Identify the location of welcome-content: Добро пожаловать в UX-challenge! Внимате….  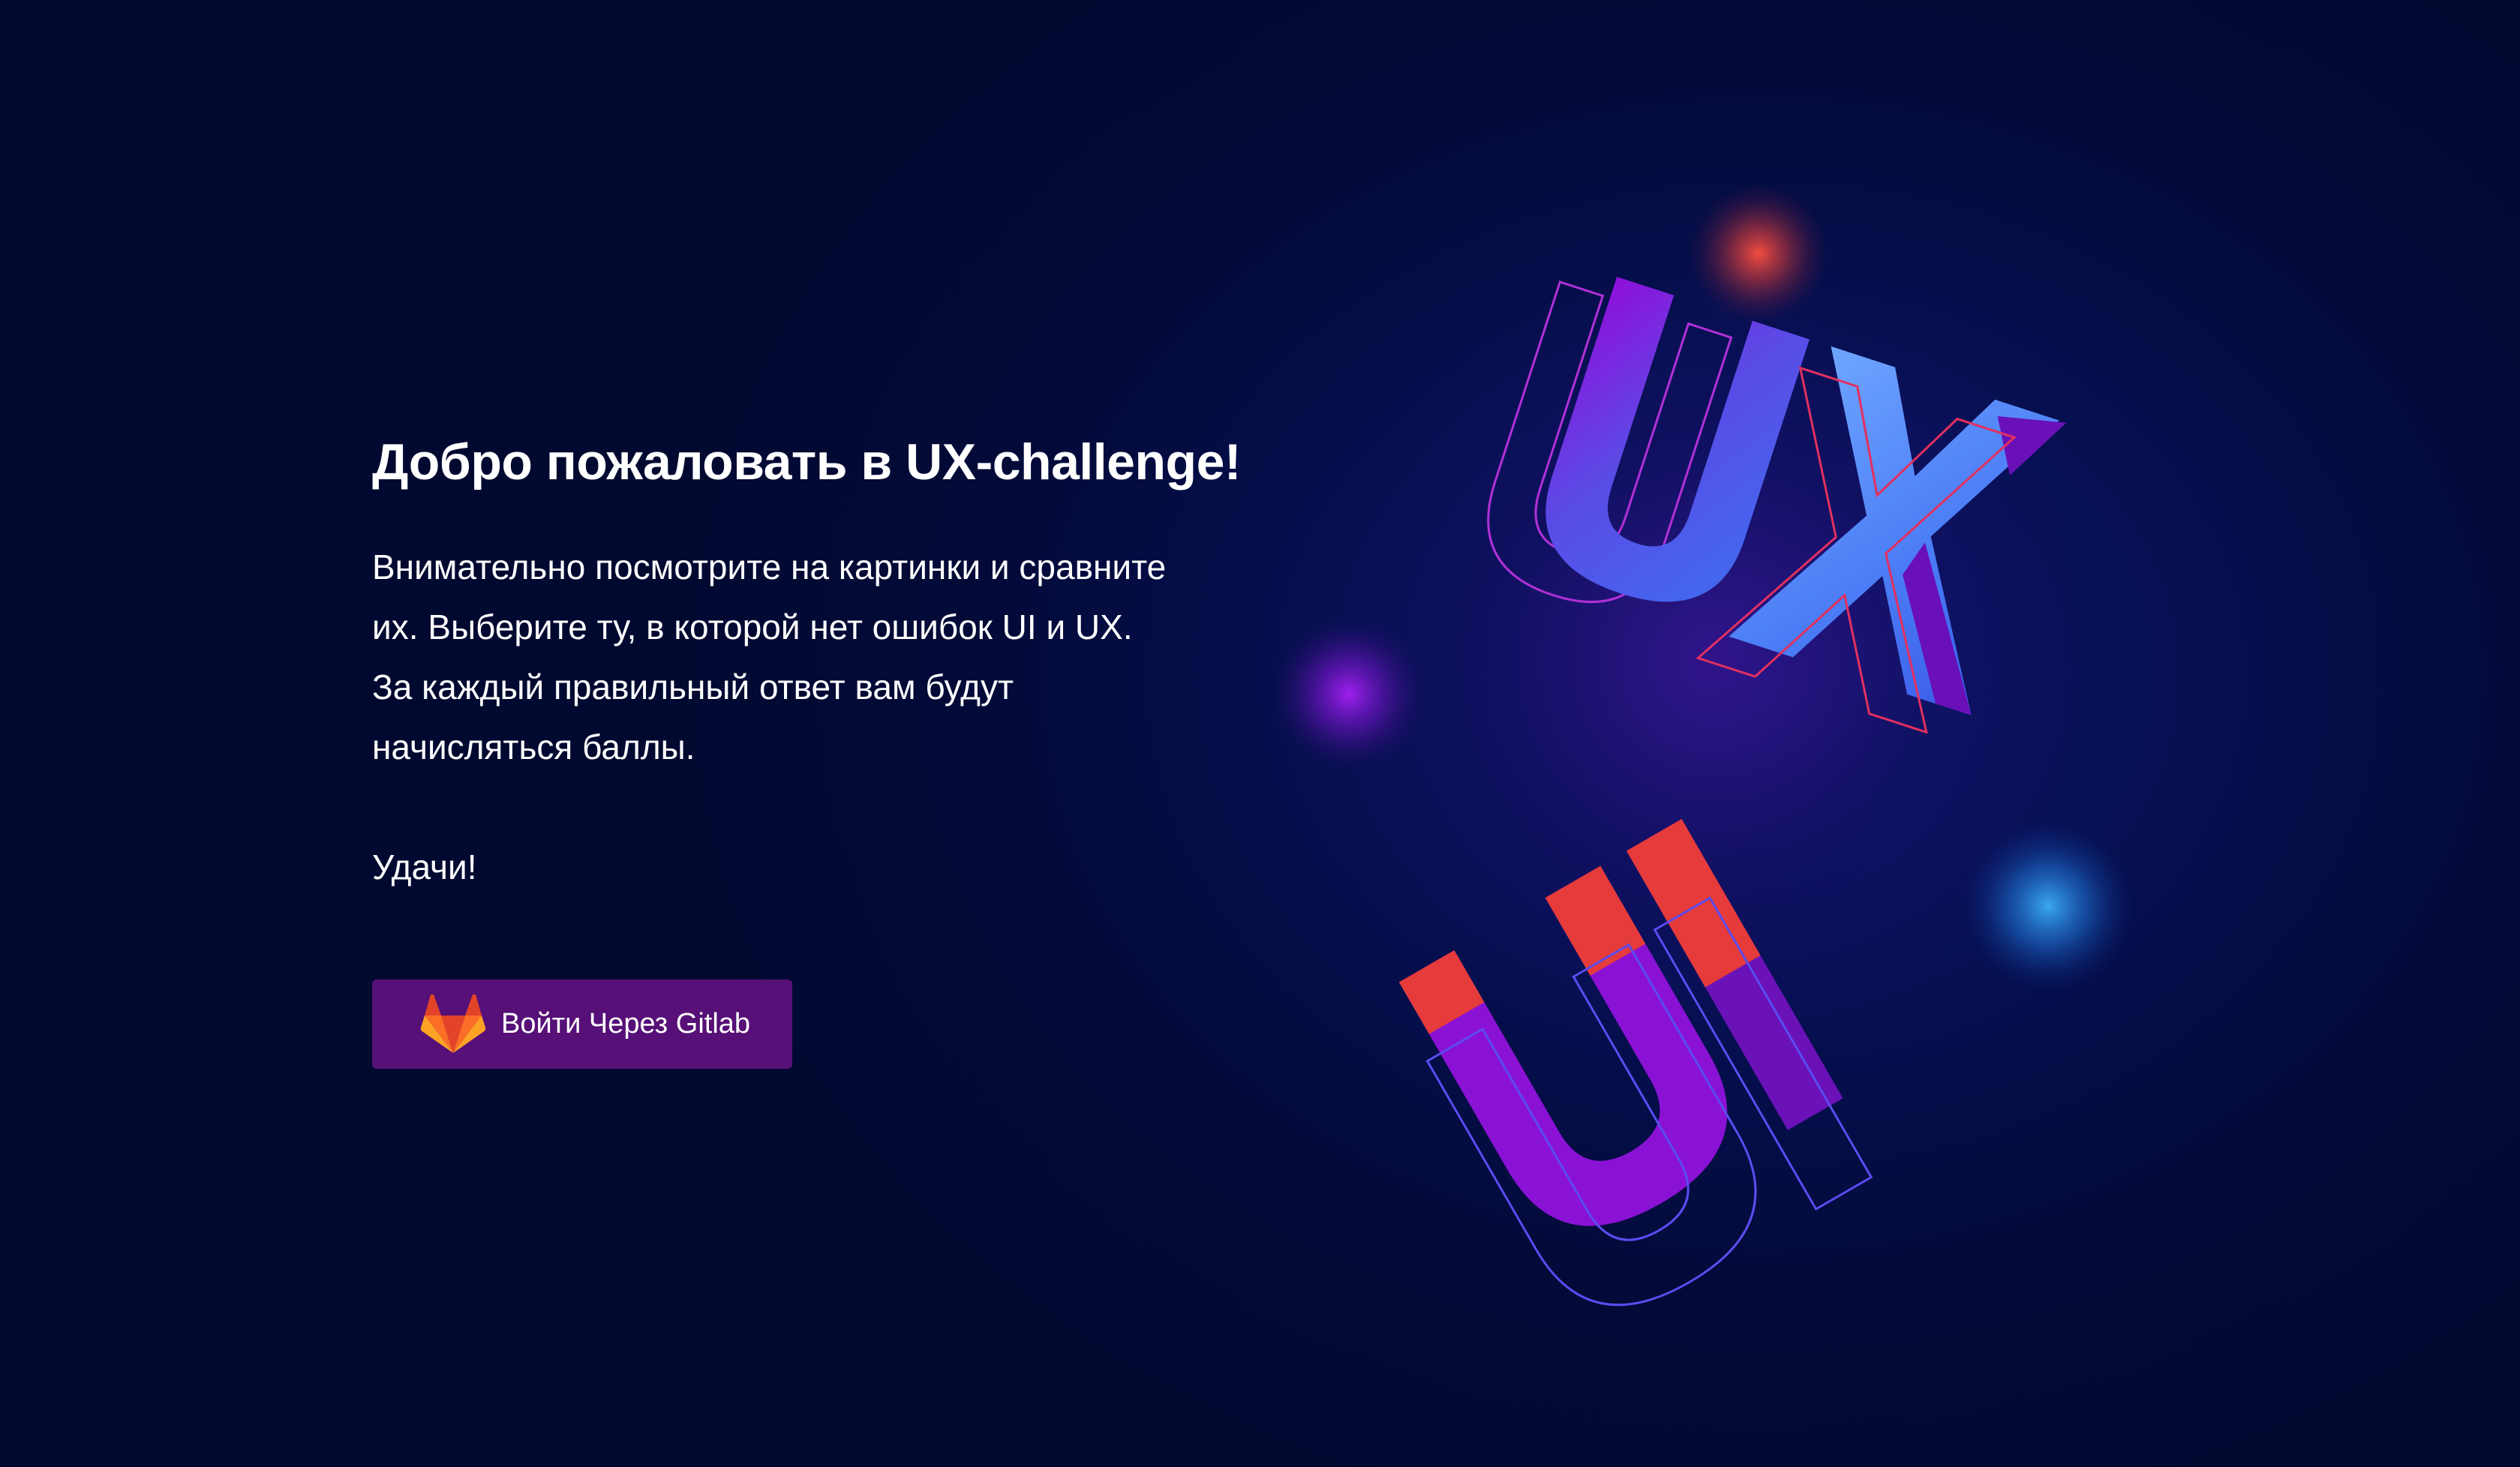
(829, 660).